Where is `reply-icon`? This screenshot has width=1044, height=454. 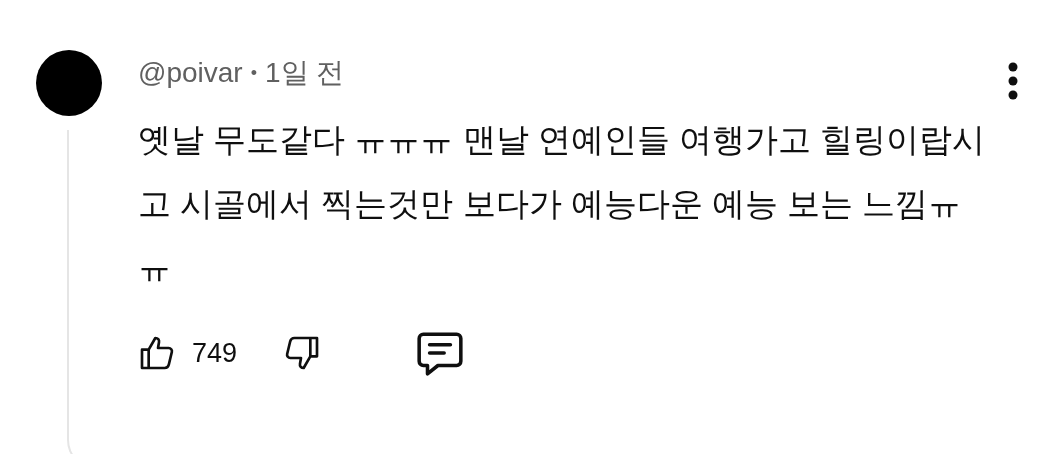 reply-icon is located at coordinates (440, 353).